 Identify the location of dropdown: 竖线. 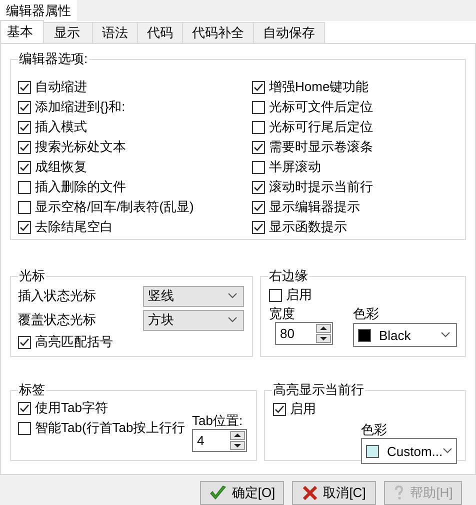
(193, 296).